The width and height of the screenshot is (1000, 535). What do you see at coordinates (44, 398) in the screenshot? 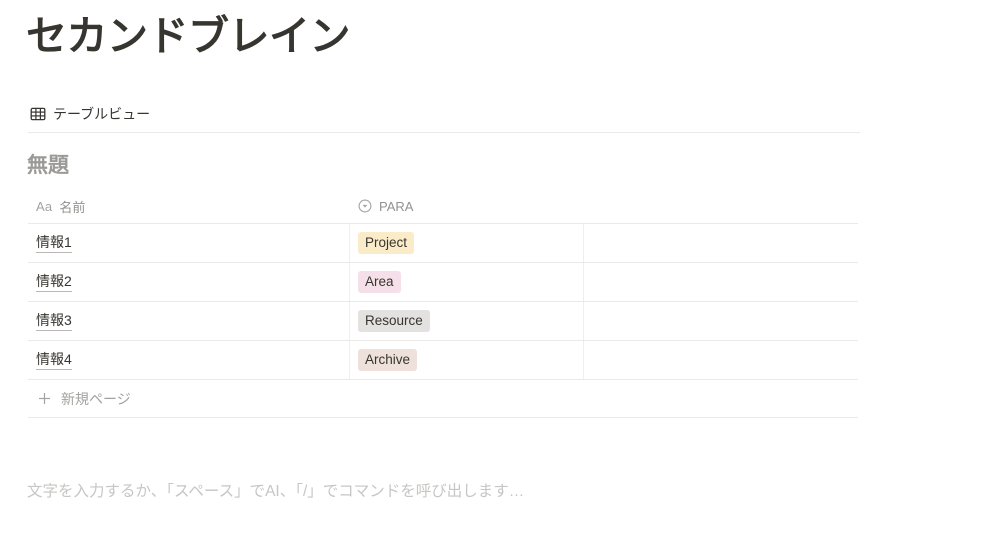
I see `plus-icon` at bounding box center [44, 398].